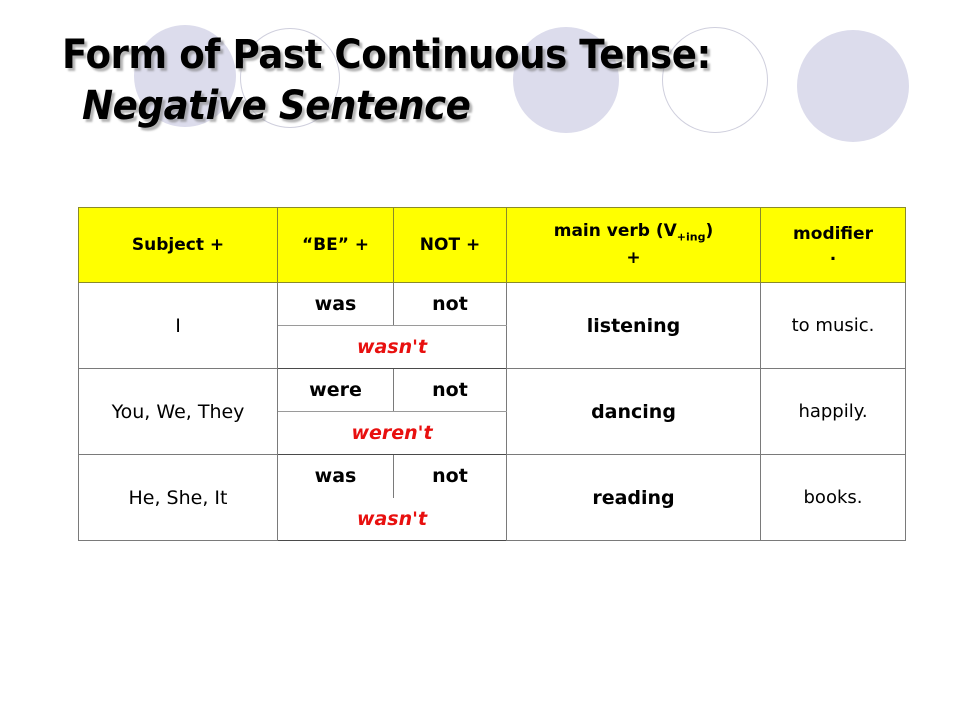 This screenshot has width=960, height=720. I want to click on cell-contraction: weren't, so click(392, 433).